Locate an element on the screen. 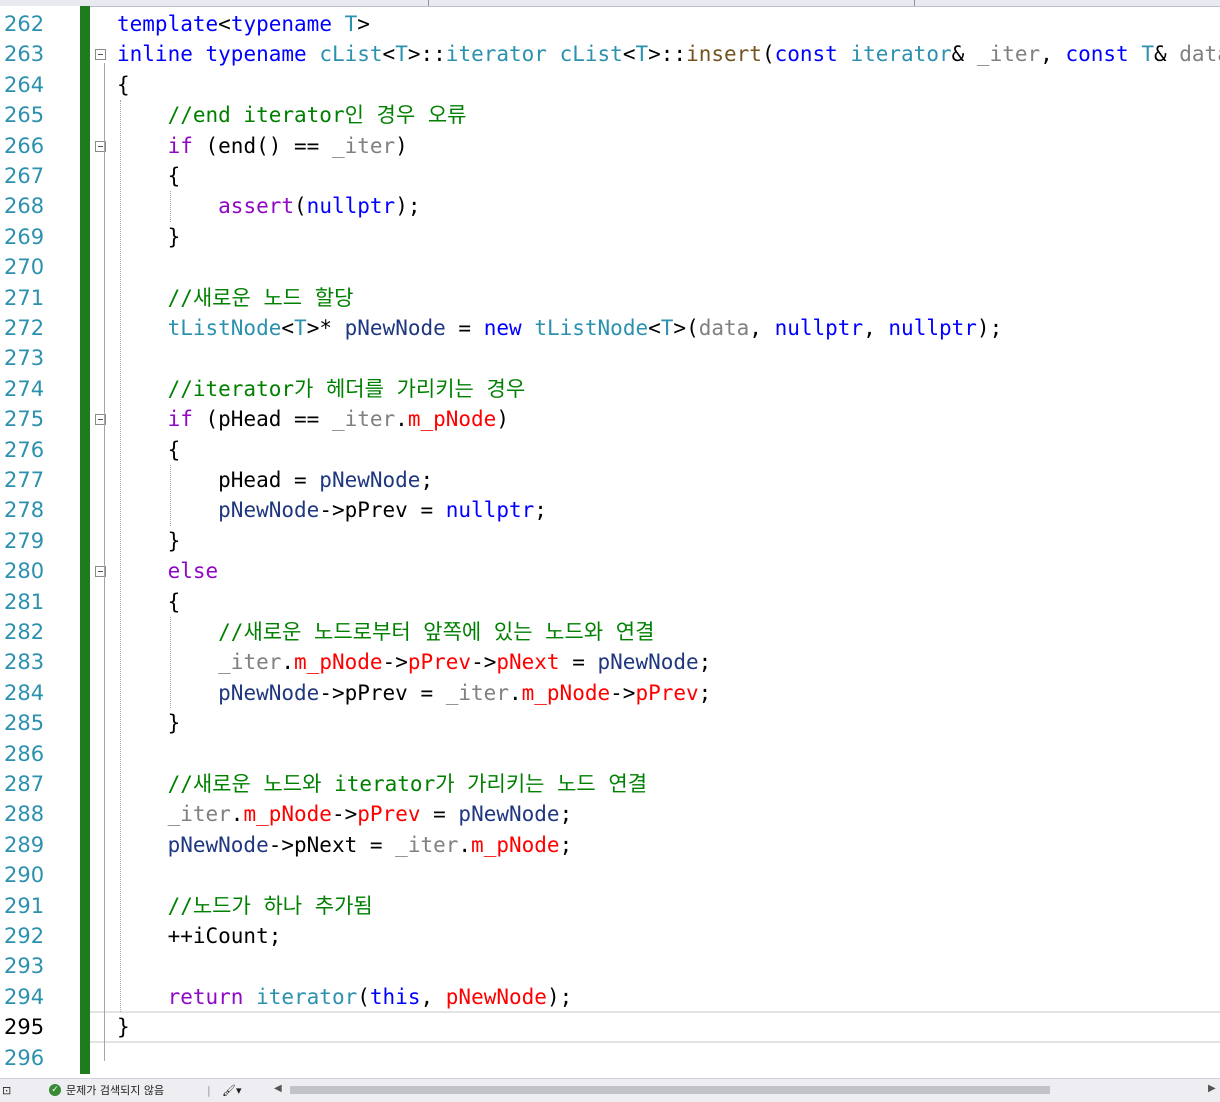  code-token: template is located at coordinates (168, 24).